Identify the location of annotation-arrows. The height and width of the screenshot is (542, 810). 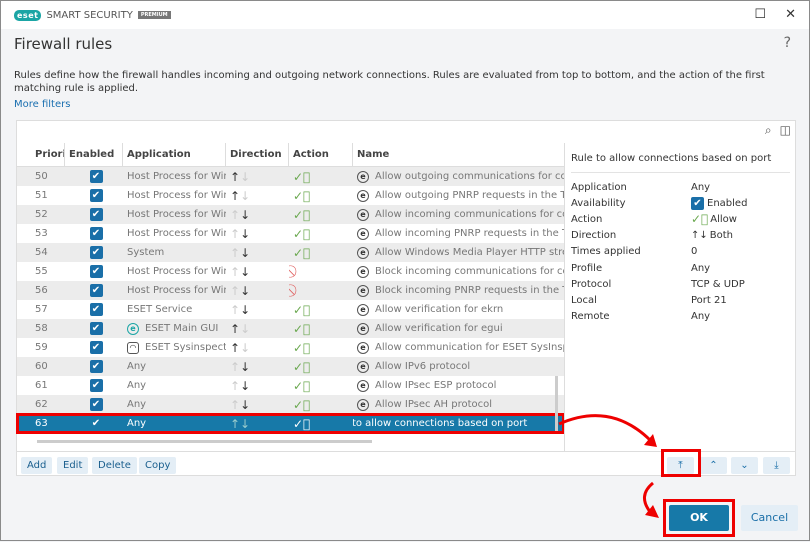
(608, 466).